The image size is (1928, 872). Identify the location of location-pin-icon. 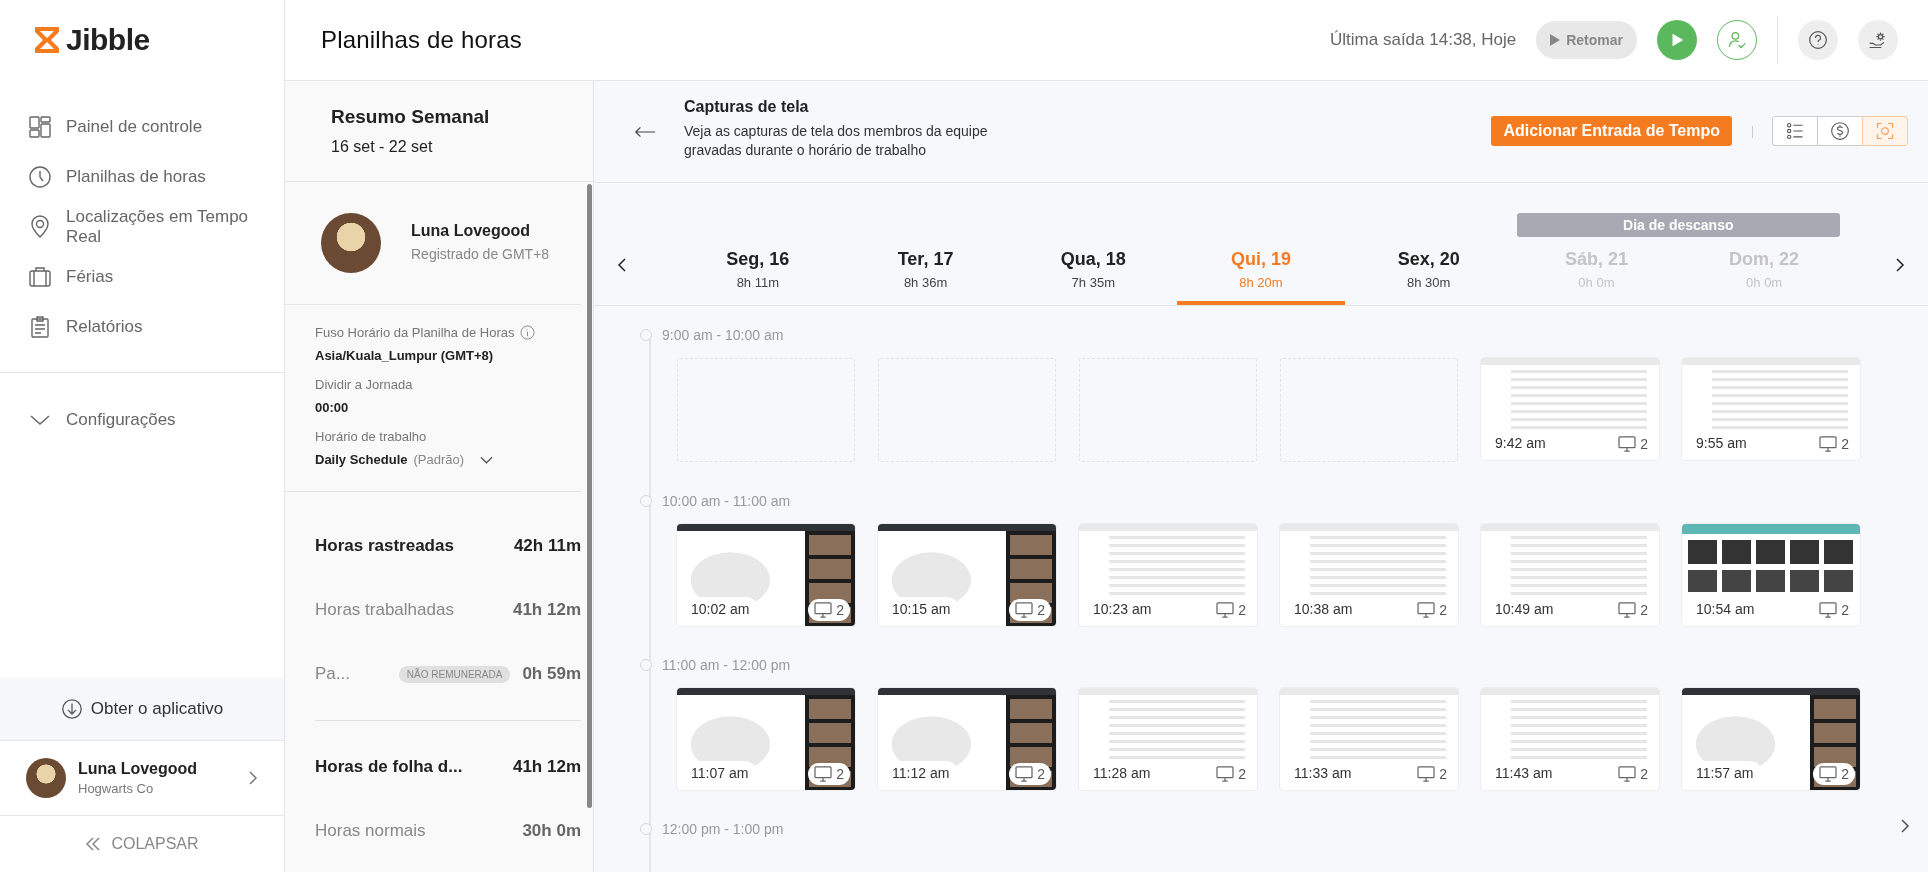
(40, 227).